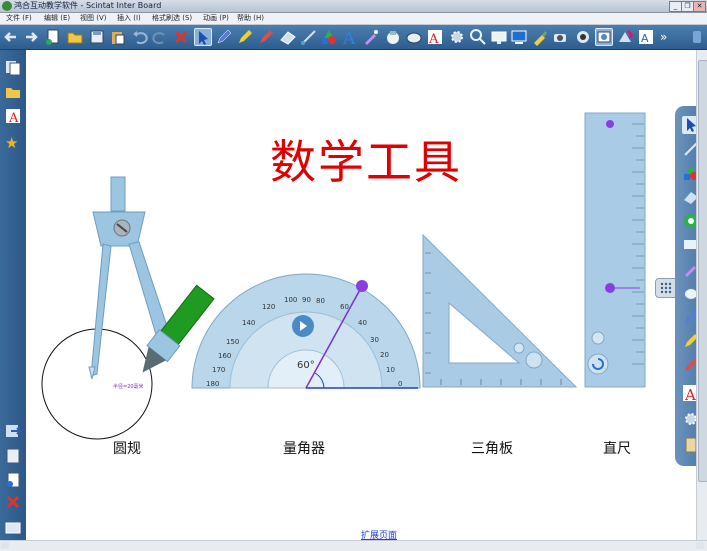  Describe the element at coordinates (306, 365) in the screenshot. I see `protractor-angle-label: 60°` at that location.